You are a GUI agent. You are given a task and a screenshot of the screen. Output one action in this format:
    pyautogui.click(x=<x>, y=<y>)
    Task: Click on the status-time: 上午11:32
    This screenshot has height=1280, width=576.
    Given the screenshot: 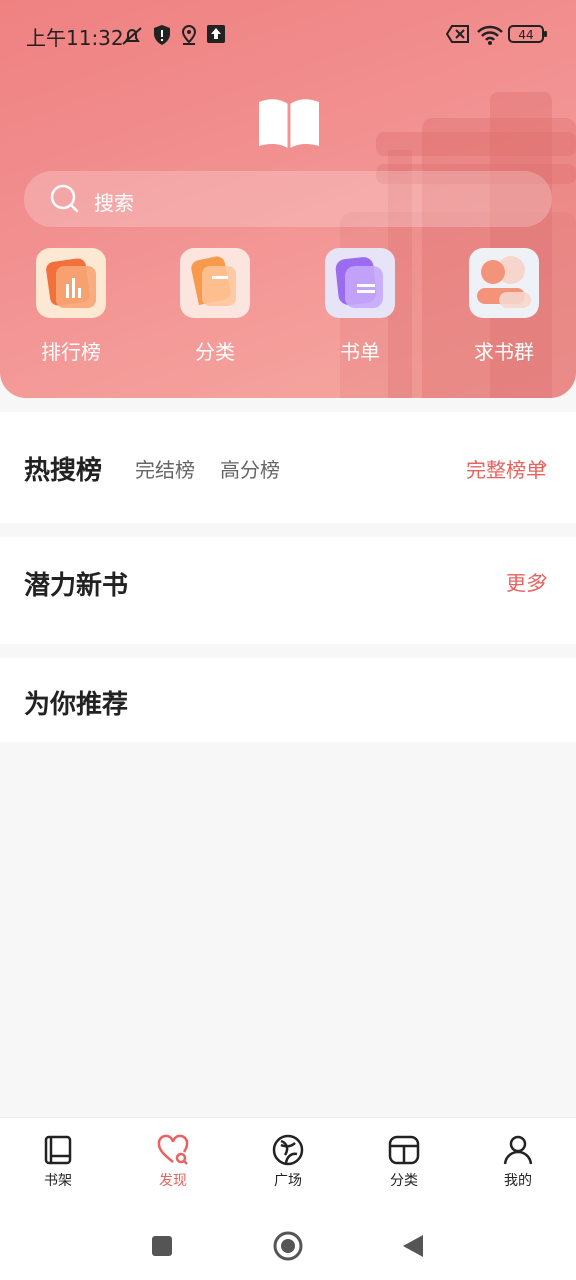 What is the action you would take?
    pyautogui.click(x=75, y=38)
    